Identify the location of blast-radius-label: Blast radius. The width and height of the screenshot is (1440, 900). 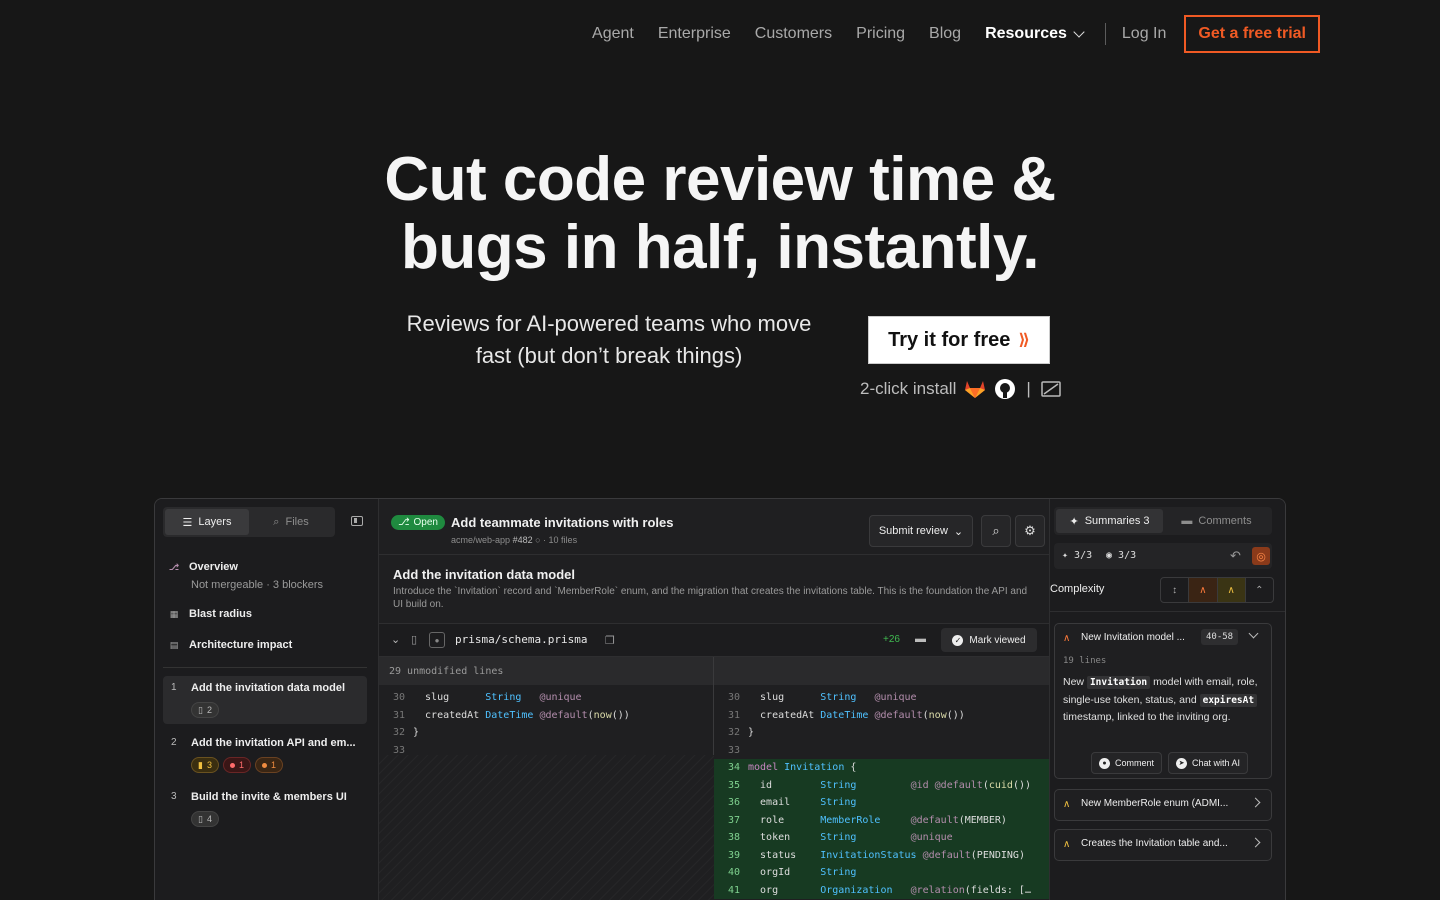
(220, 614).